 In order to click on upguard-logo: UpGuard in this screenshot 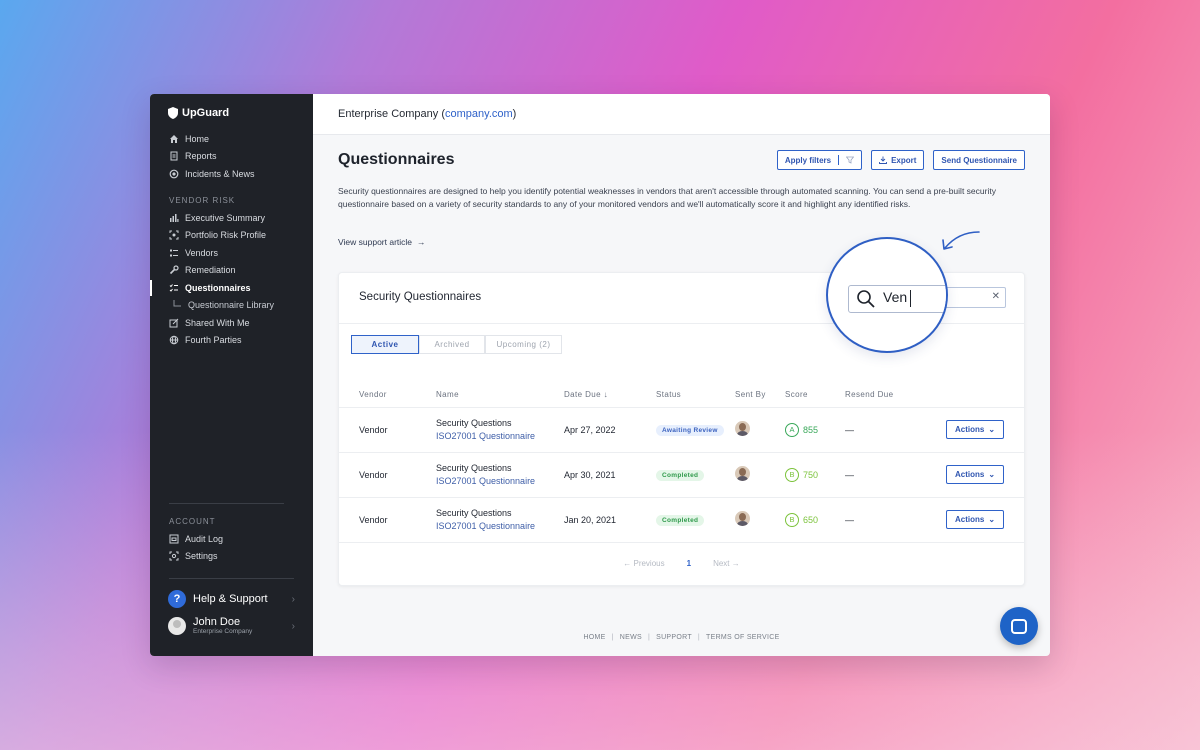, I will do `click(198, 113)`.